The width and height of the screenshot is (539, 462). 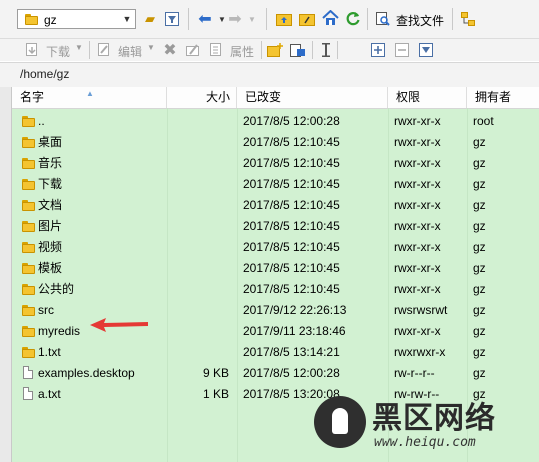 I want to click on home-icon, so click(x=330, y=18).